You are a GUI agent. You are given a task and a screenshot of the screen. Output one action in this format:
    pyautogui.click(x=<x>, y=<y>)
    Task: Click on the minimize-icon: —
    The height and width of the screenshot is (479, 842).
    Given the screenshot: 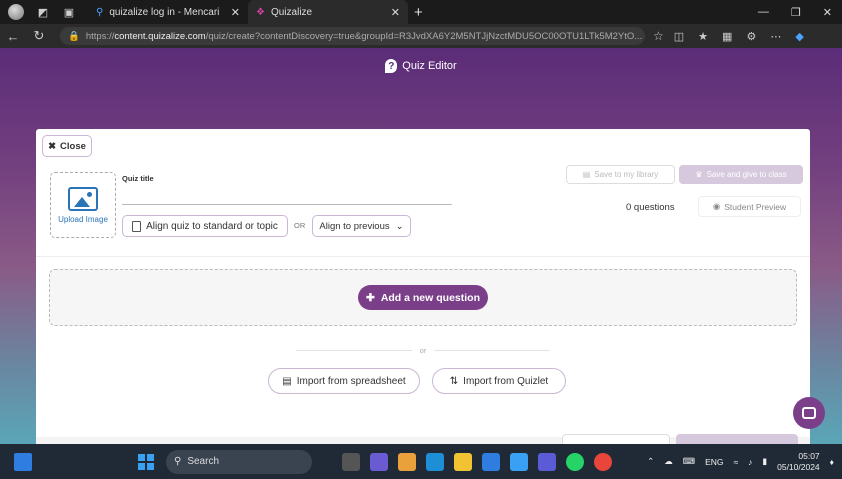 What is the action you would take?
    pyautogui.click(x=763, y=12)
    